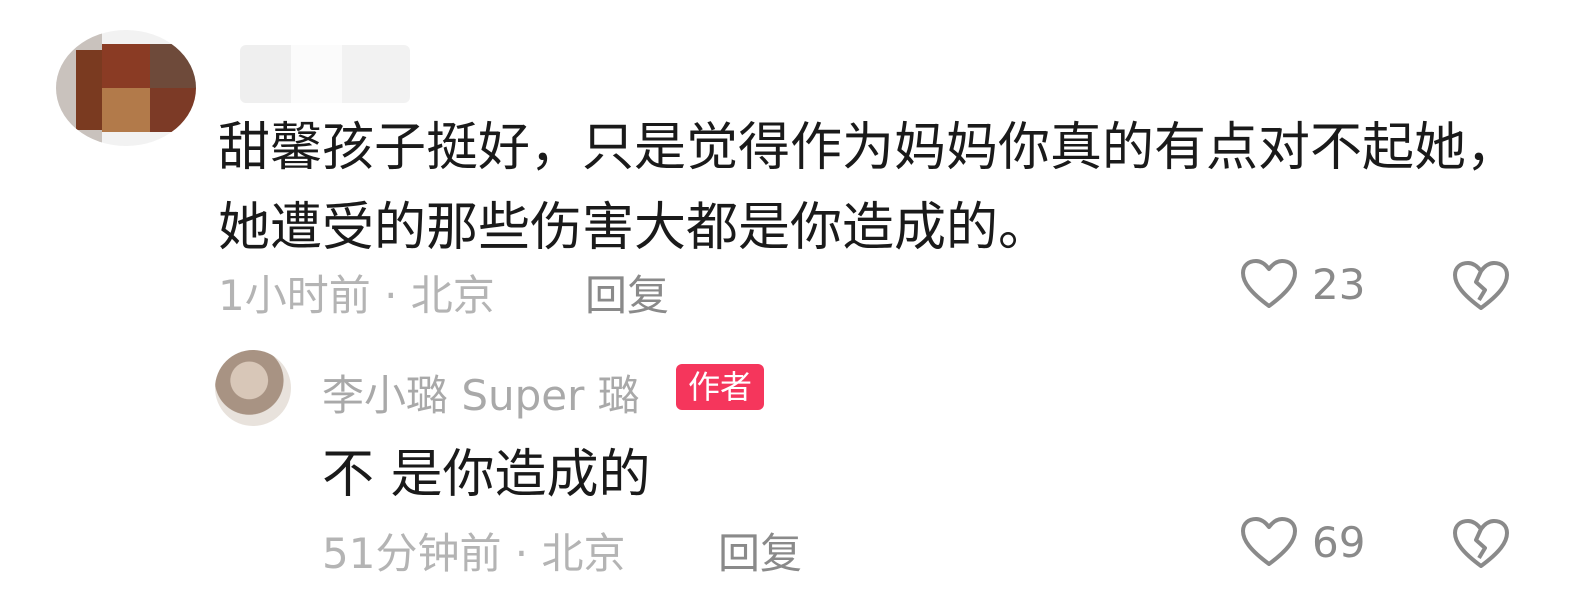  I want to click on author-badge: 作者, so click(720, 387).